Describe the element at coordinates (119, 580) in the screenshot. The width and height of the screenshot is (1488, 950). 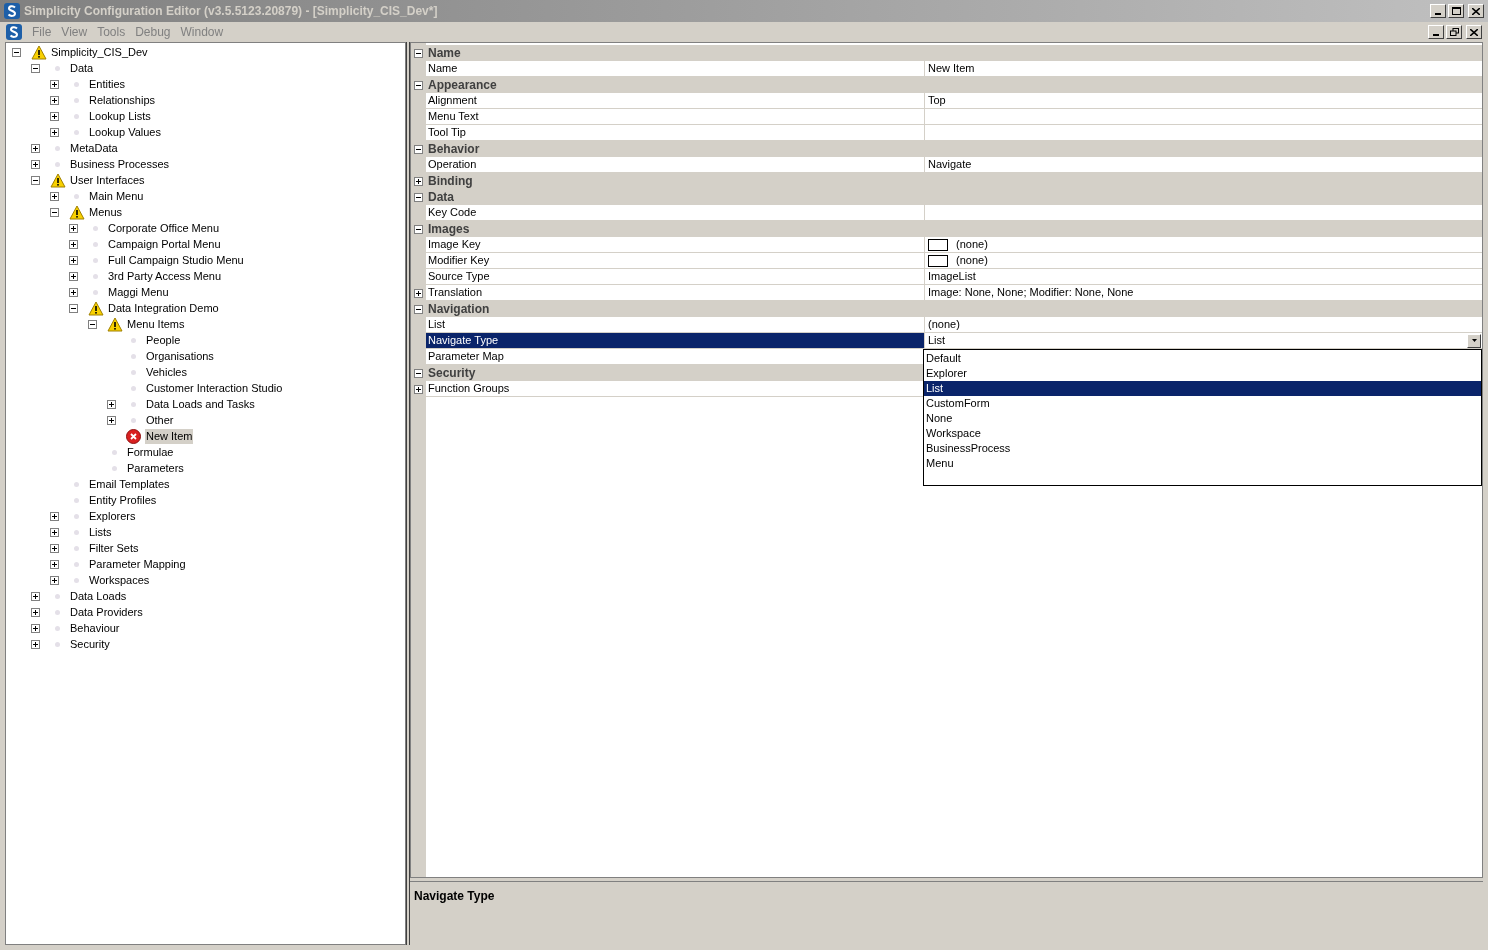
I see `tree-item: Workspaces` at that location.